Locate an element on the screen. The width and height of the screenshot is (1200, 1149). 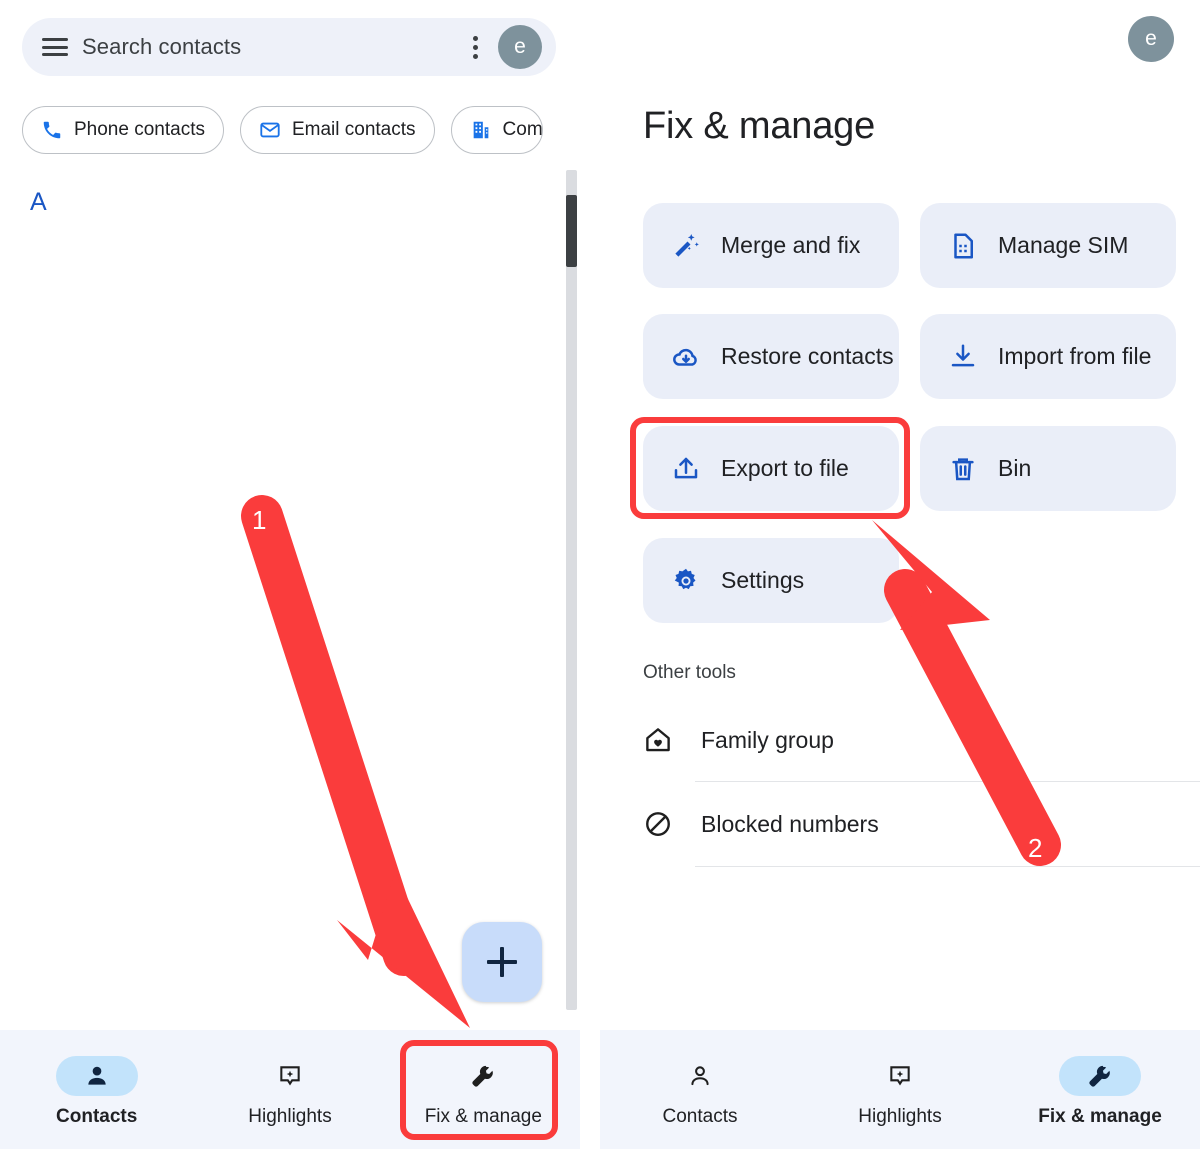
card-label: Manage SIM is located at coordinates (1063, 245).